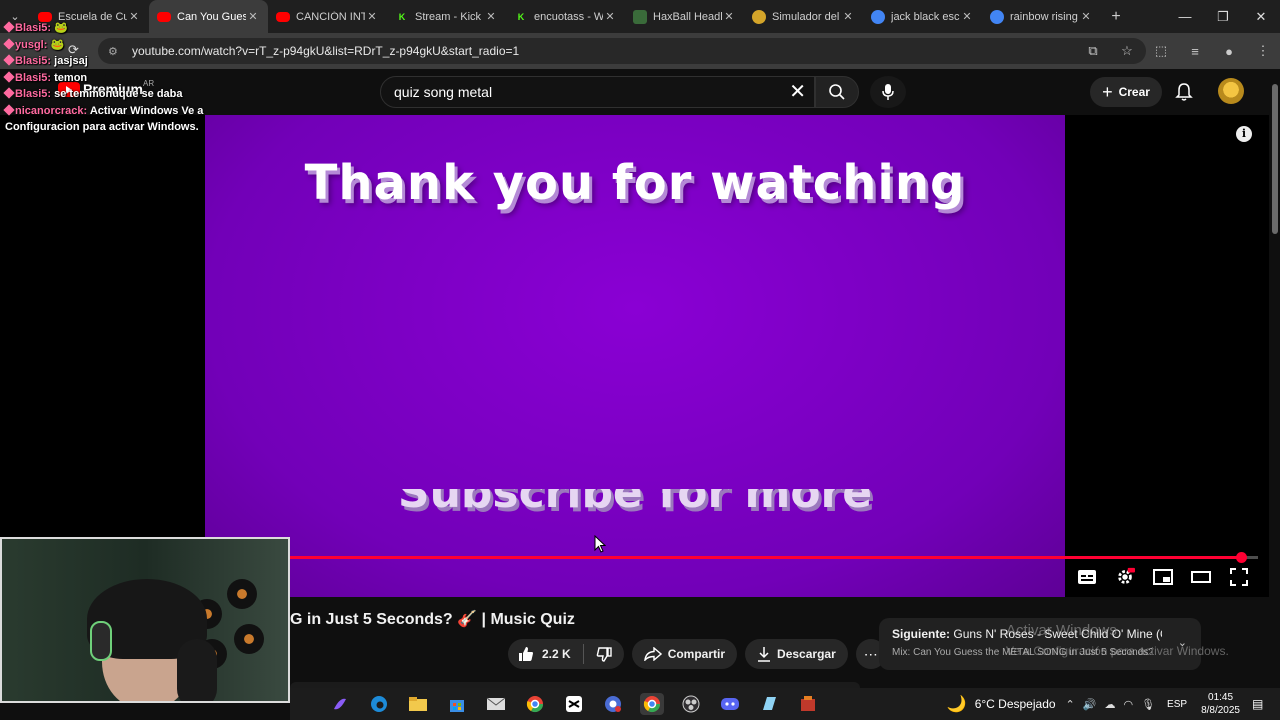 This screenshot has height=720, width=1280. I want to click on close-window-icon: ✕, so click(1261, 16).